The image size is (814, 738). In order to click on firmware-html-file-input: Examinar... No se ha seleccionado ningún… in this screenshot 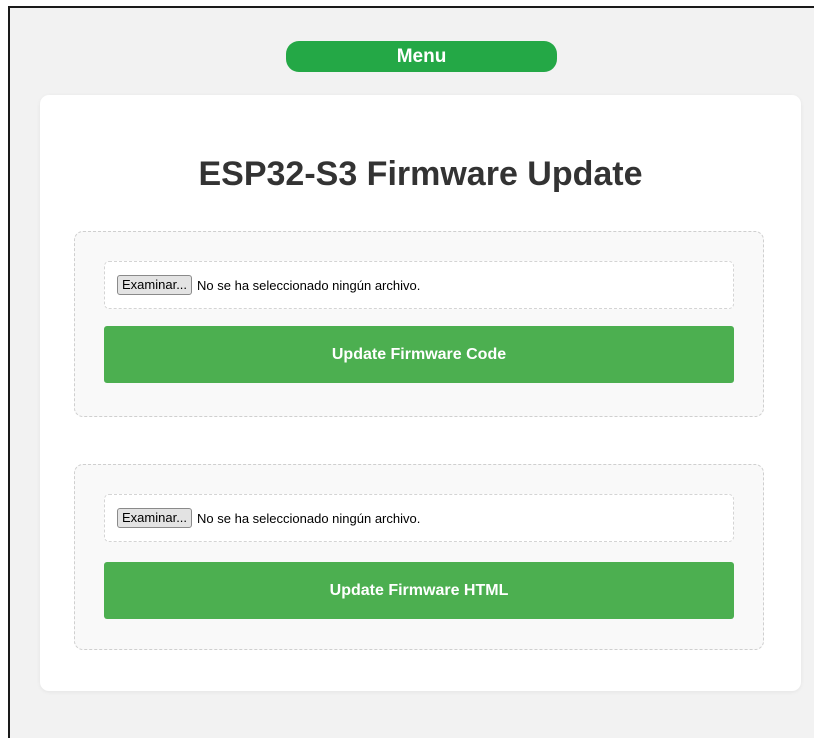, I will do `click(419, 518)`.